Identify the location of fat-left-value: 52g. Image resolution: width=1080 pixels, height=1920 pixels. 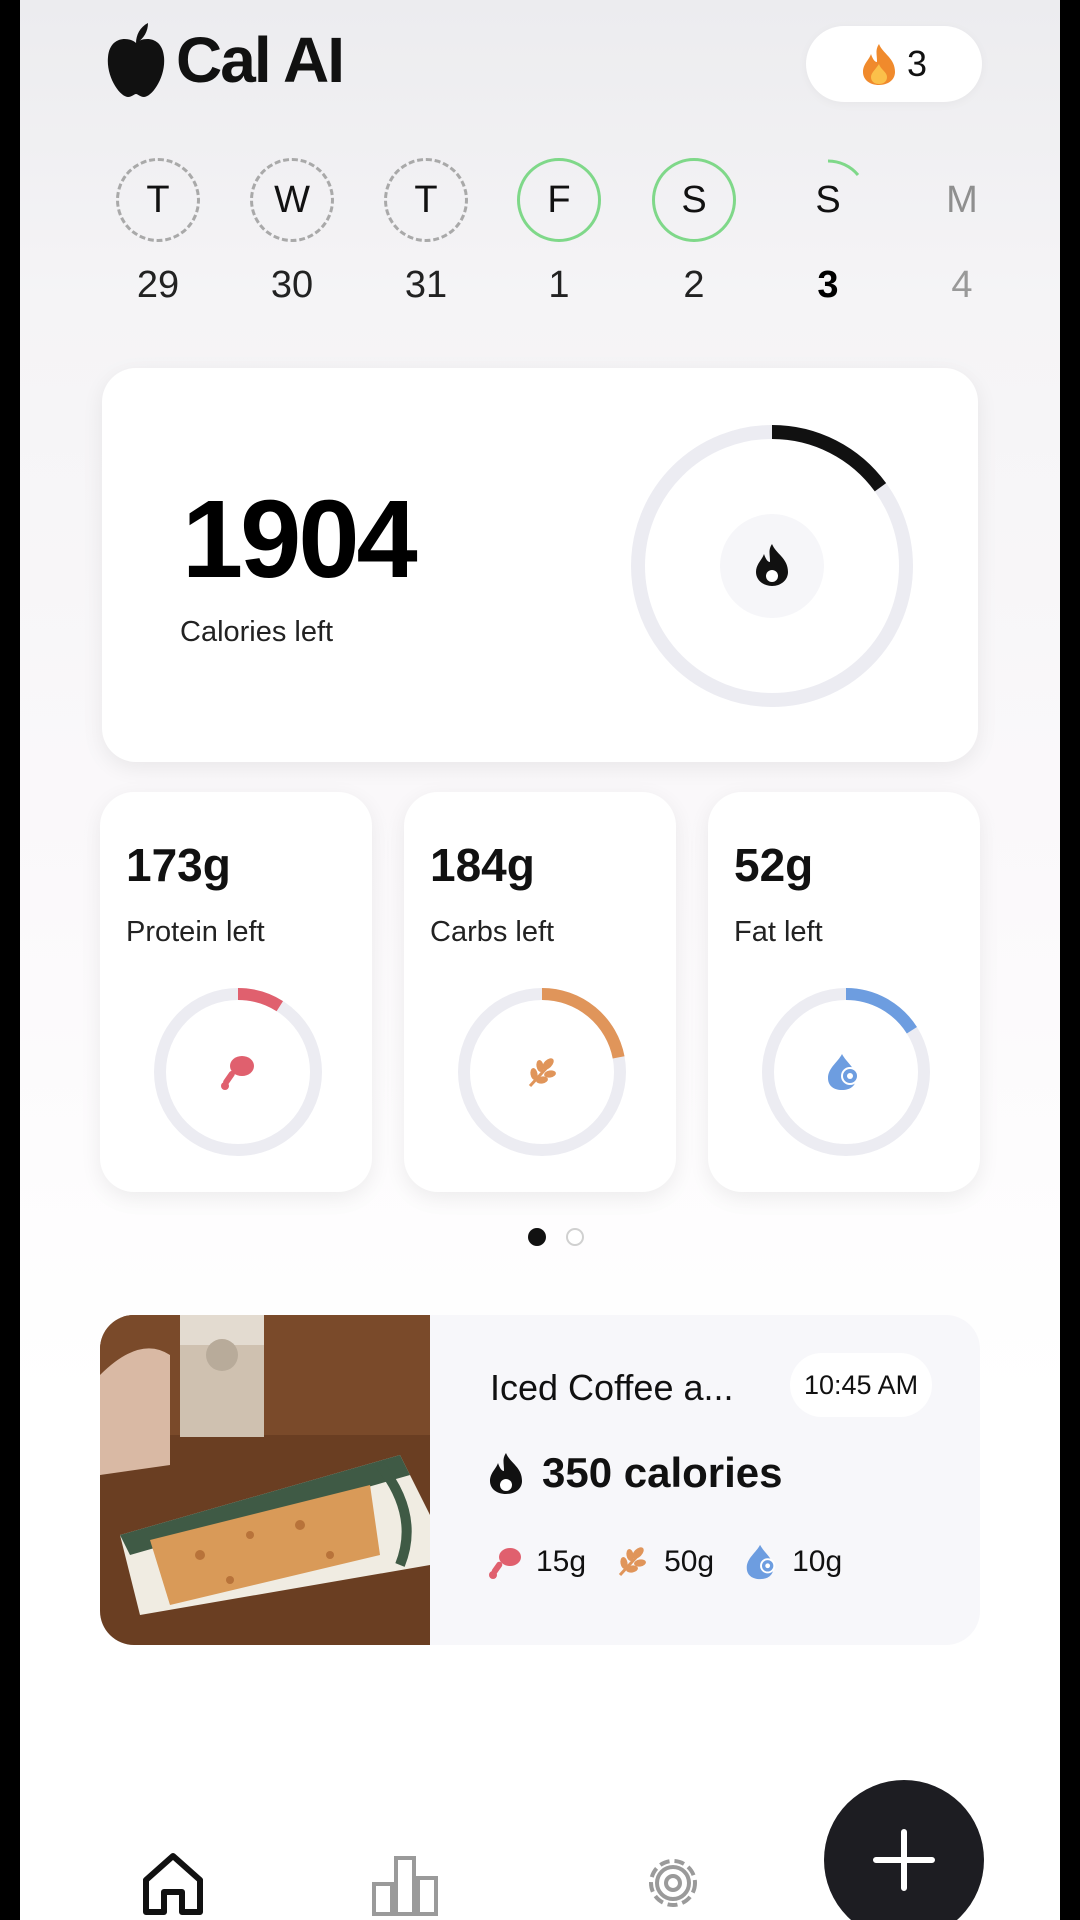
(774, 865).